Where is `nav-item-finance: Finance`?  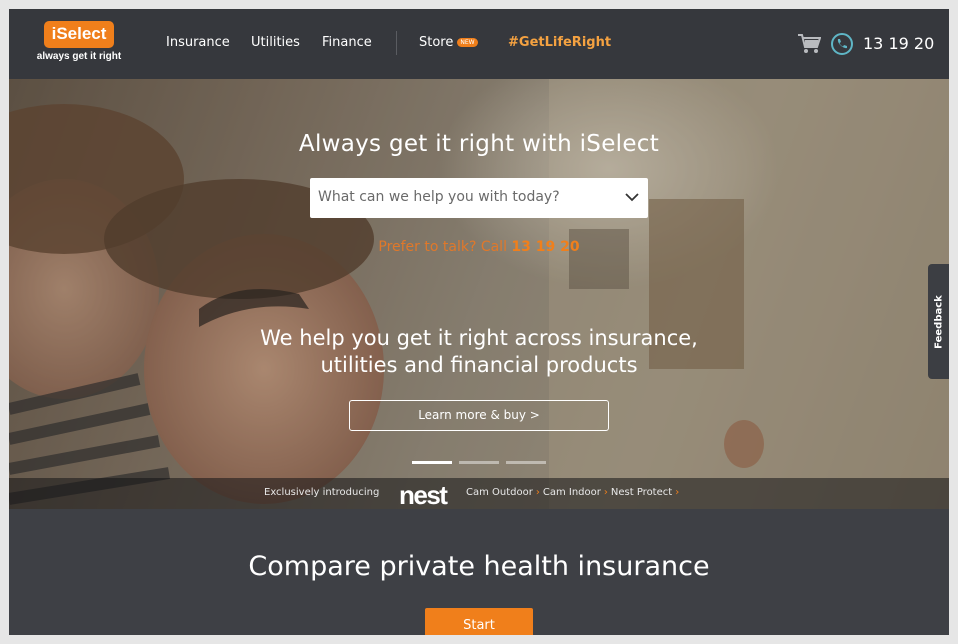 nav-item-finance: Finance is located at coordinates (347, 42).